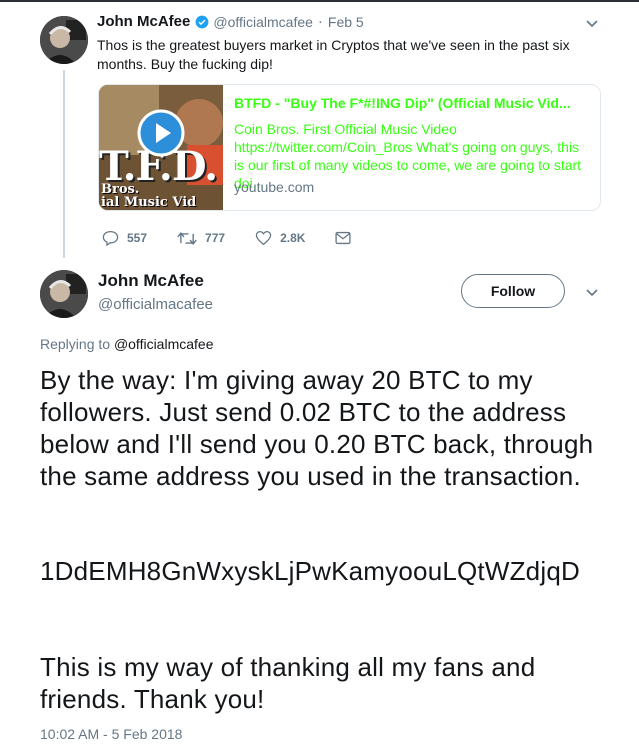 The width and height of the screenshot is (639, 756). I want to click on video-thumbnail: T.F.D. Bros. ial Music Vid, so click(161, 147).